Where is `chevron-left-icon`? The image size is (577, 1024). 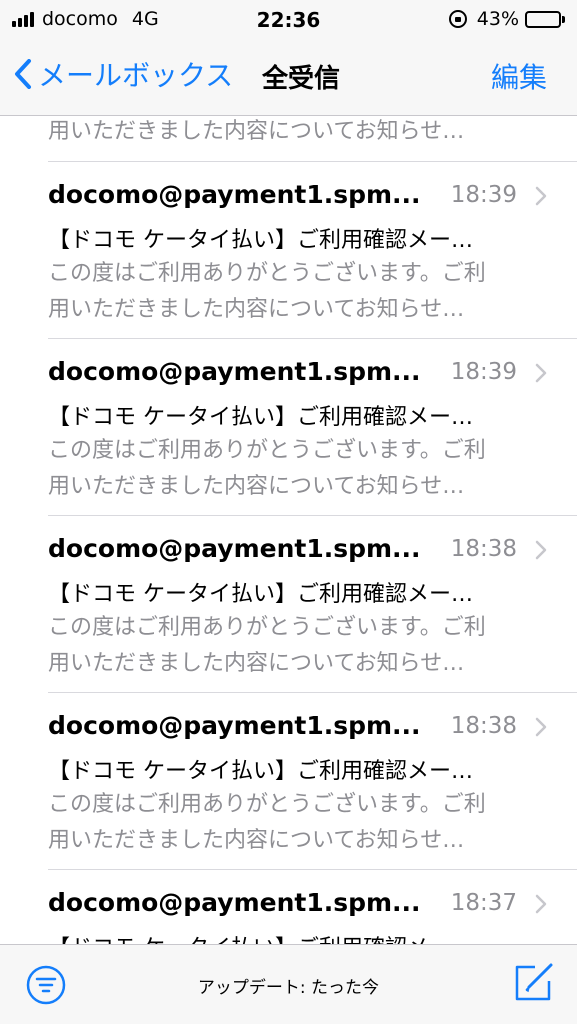 chevron-left-icon is located at coordinates (23, 74).